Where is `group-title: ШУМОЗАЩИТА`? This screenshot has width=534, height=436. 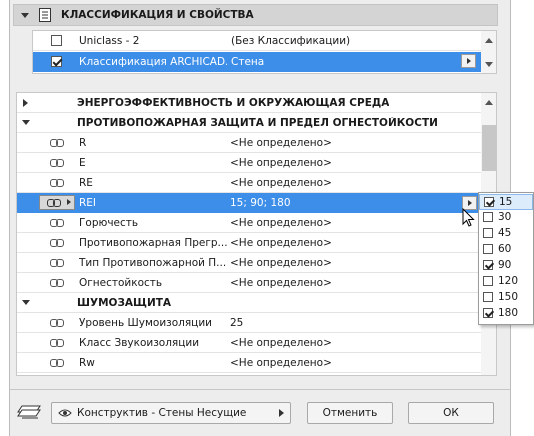 group-title: ШУМОЗАЩИТА is located at coordinates (124, 303).